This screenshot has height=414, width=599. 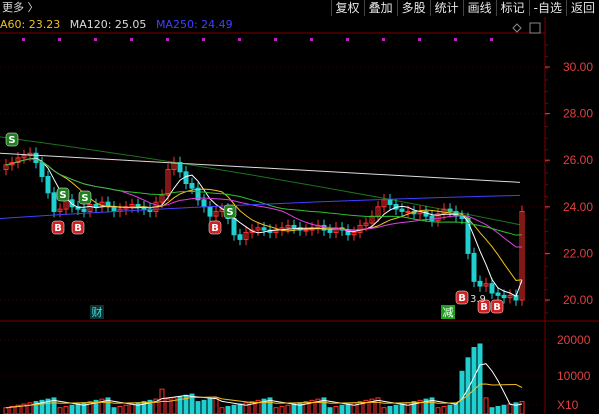 What do you see at coordinates (97, 312) in the screenshot?
I see `finance-event-label: 财` at bounding box center [97, 312].